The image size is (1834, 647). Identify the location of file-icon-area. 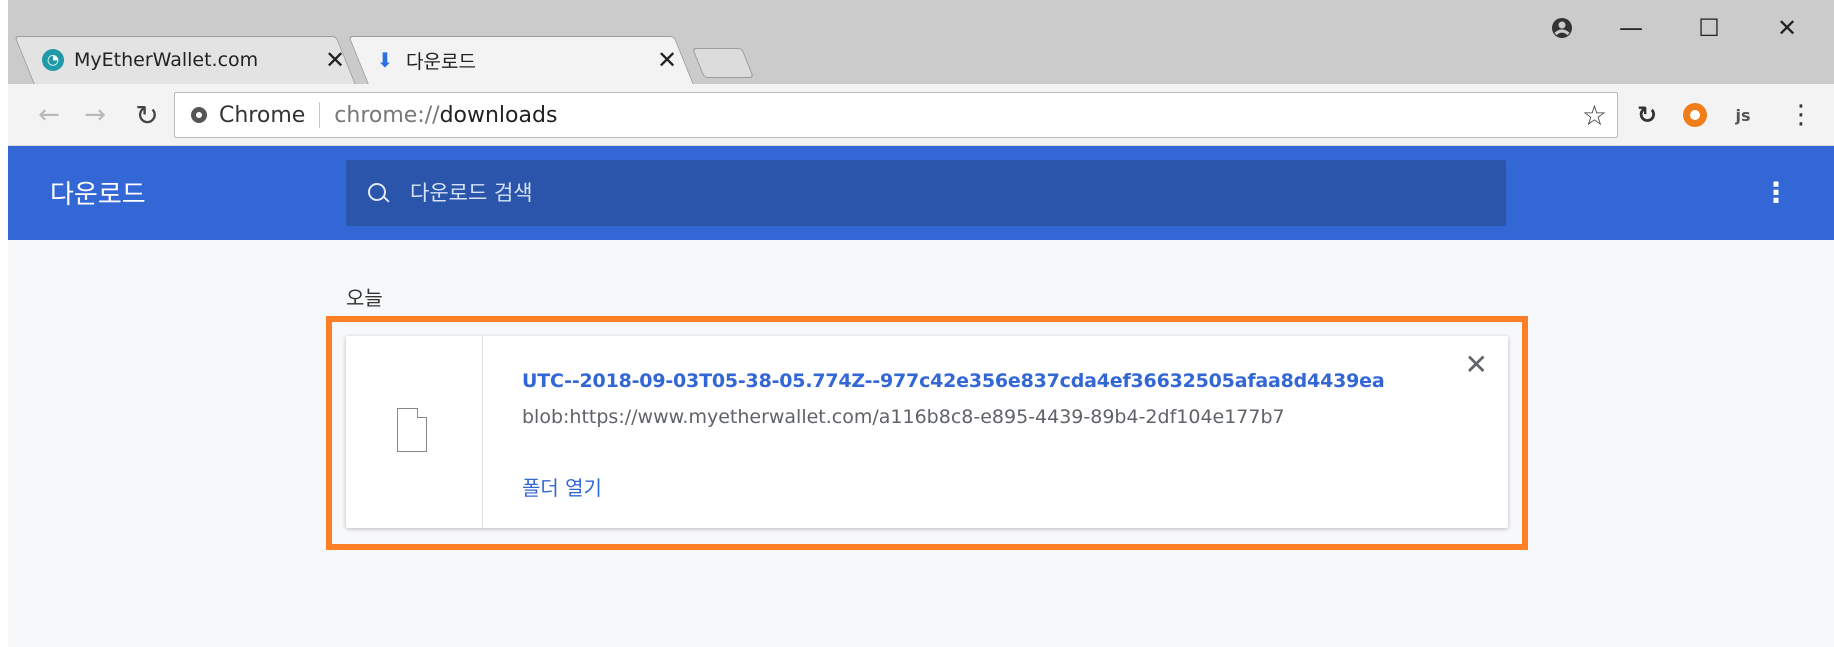
(414, 432).